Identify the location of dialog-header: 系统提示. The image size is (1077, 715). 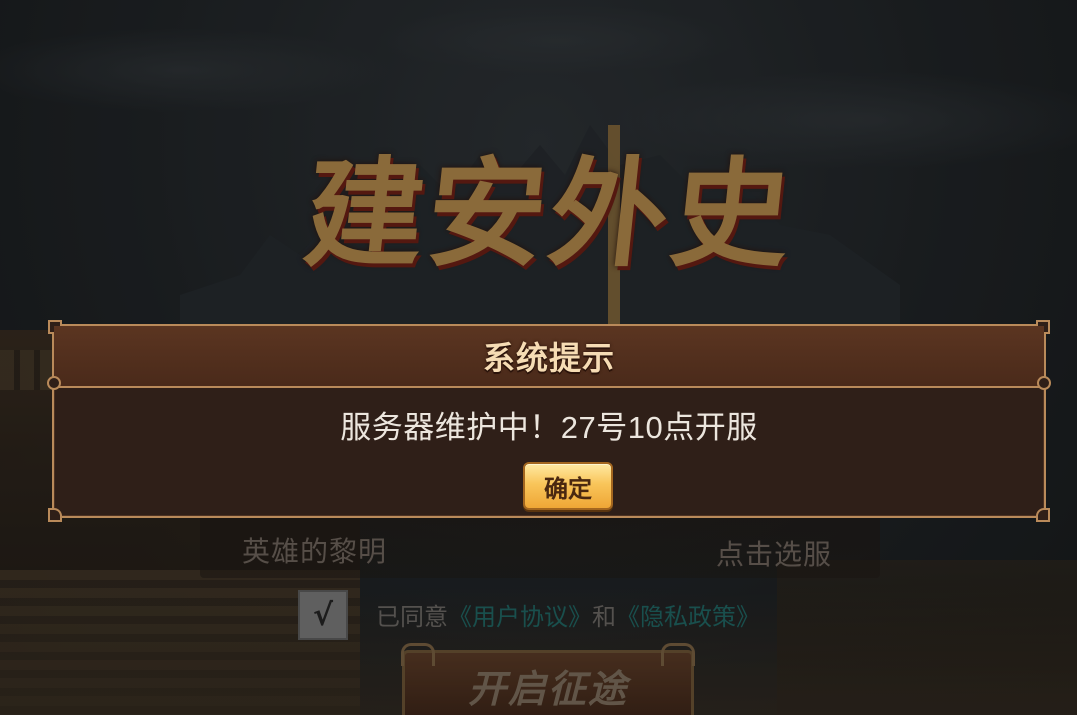
(549, 357).